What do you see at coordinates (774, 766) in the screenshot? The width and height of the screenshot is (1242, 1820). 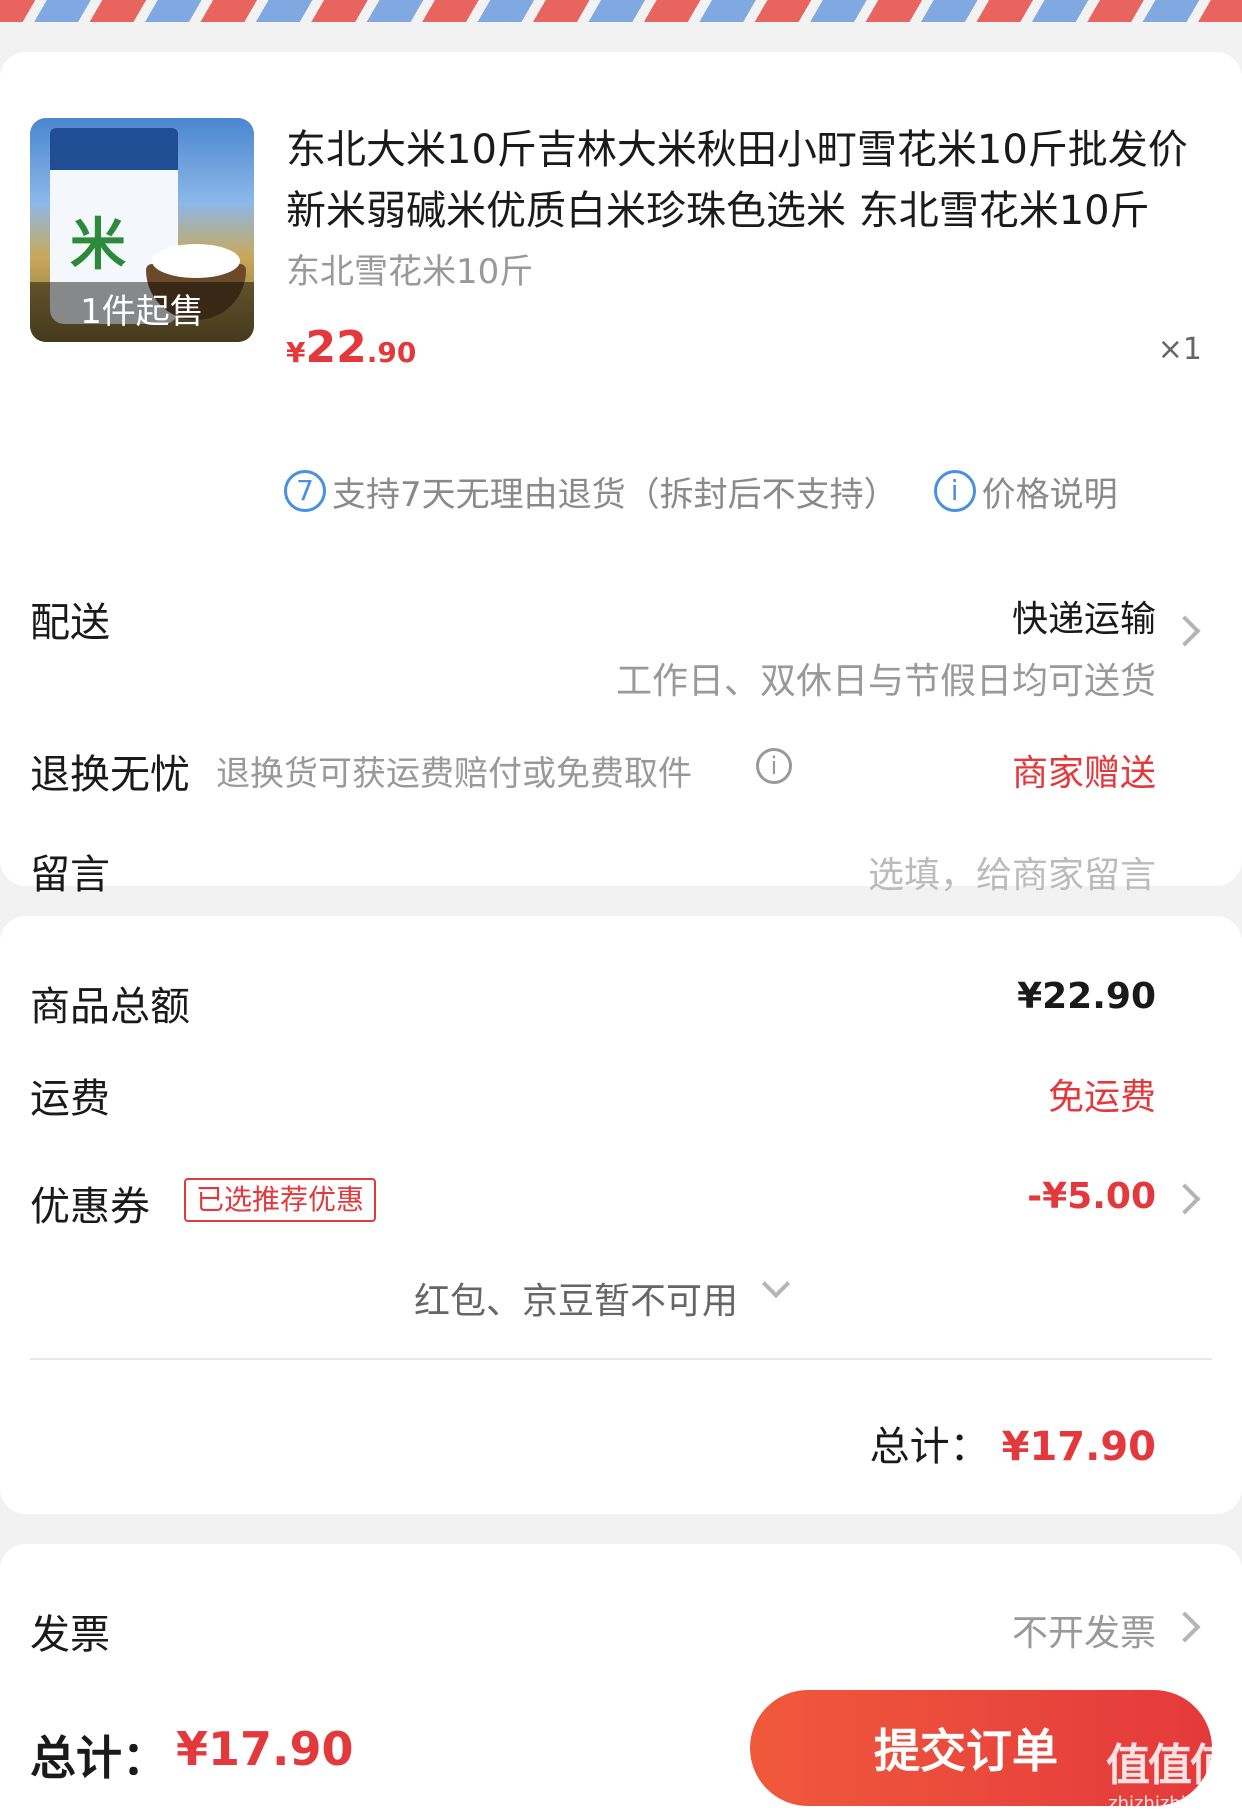 I see `return-info-icon: i` at bounding box center [774, 766].